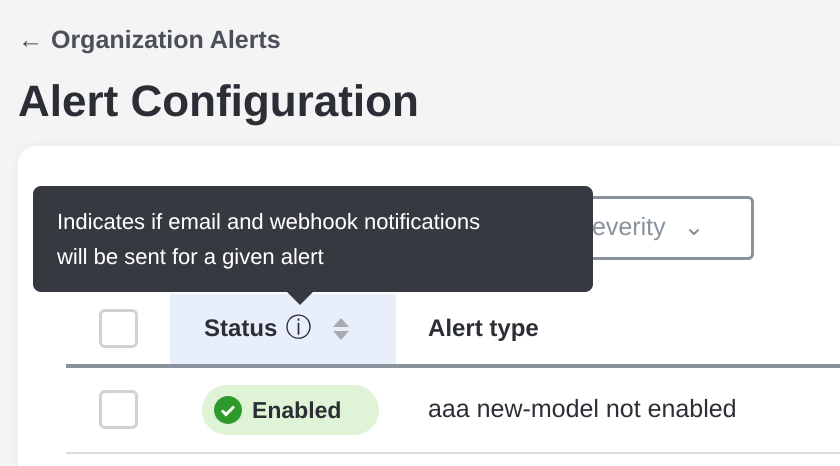 This screenshot has width=840, height=466. Describe the element at coordinates (582, 410) in the screenshot. I see `table-cell-text: aaa new-model not enabled` at that location.